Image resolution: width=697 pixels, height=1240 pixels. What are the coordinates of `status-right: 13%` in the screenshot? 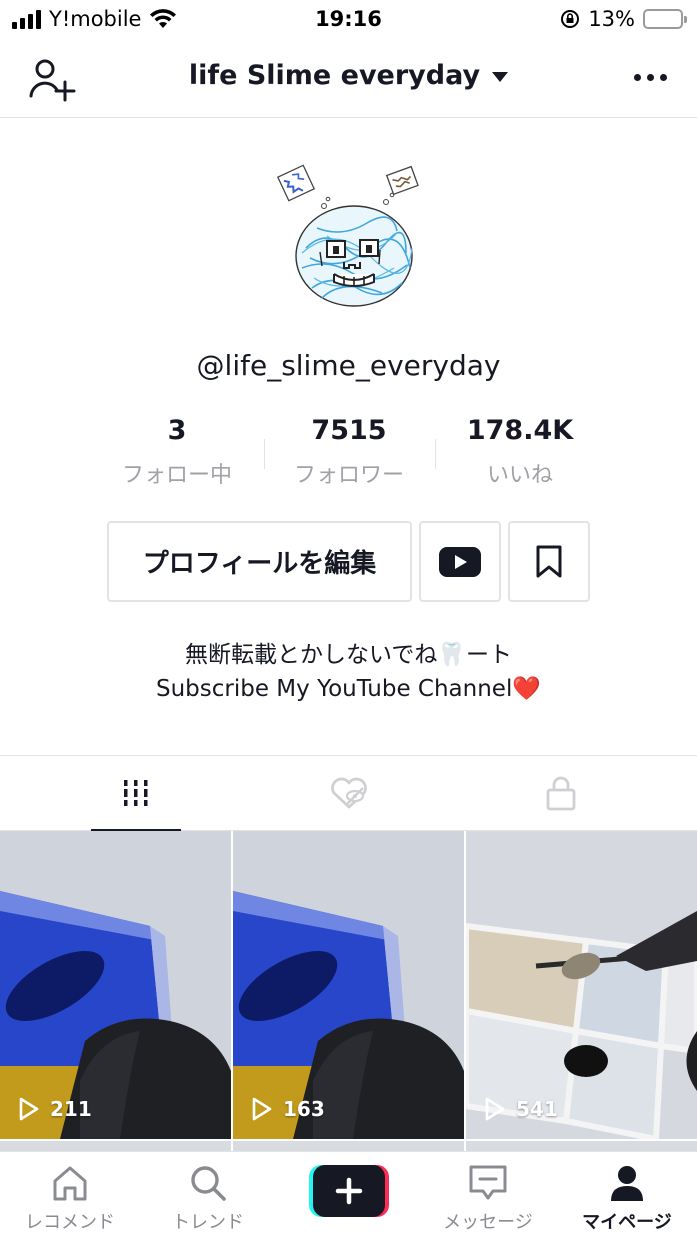 It's located at (623, 19).